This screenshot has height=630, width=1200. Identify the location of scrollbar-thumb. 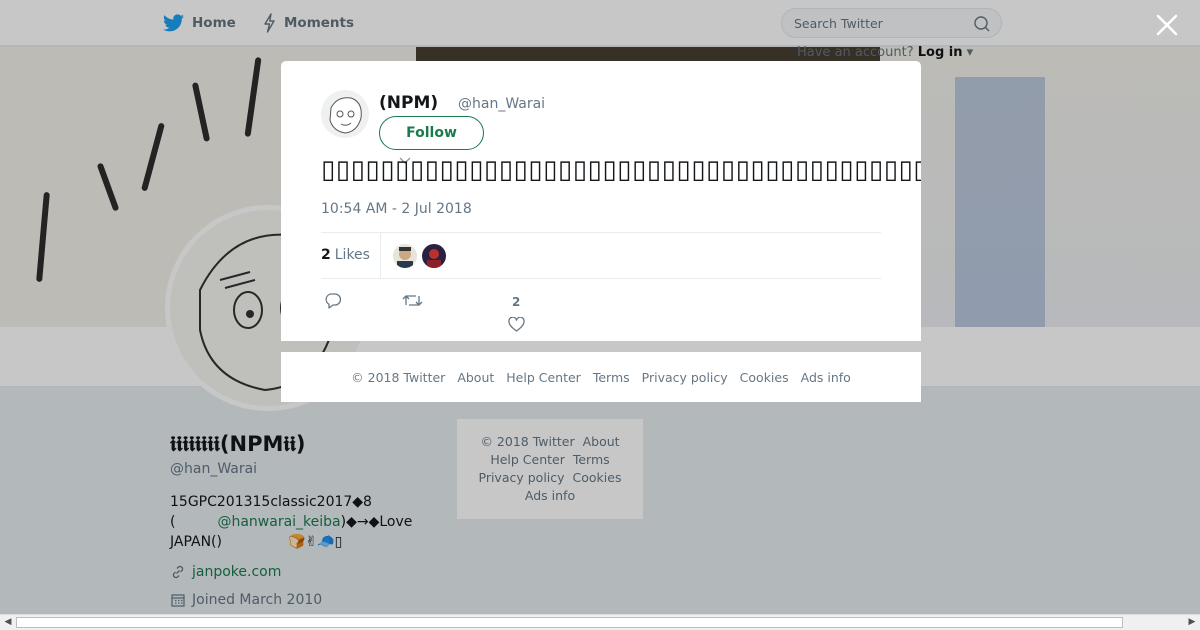
(569, 622).